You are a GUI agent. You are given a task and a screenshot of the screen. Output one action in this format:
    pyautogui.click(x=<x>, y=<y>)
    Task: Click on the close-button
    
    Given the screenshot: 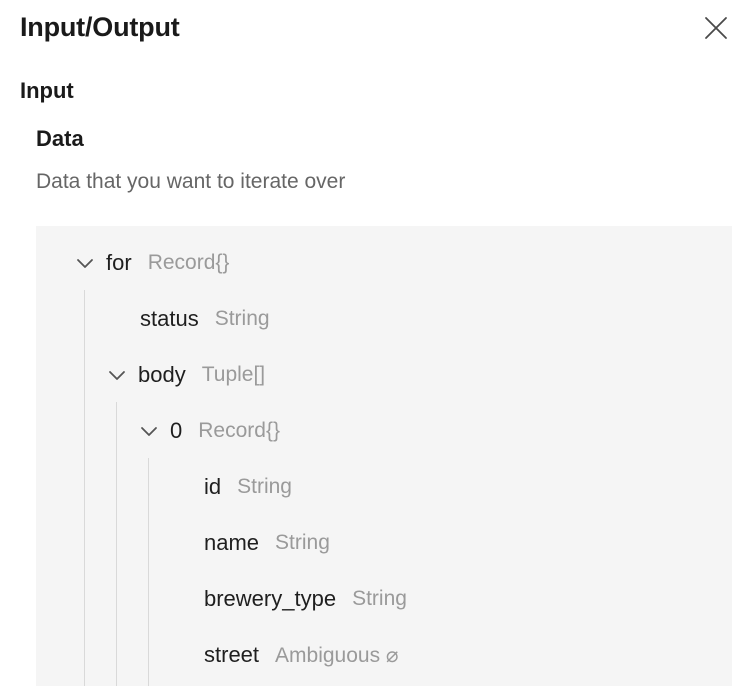 What is the action you would take?
    pyautogui.click(x=716, y=28)
    